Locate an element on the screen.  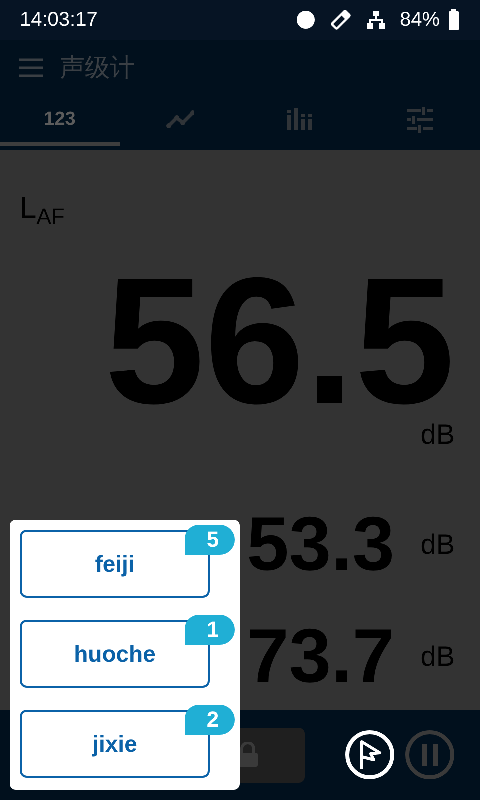
menu-icon is located at coordinates (31, 67).